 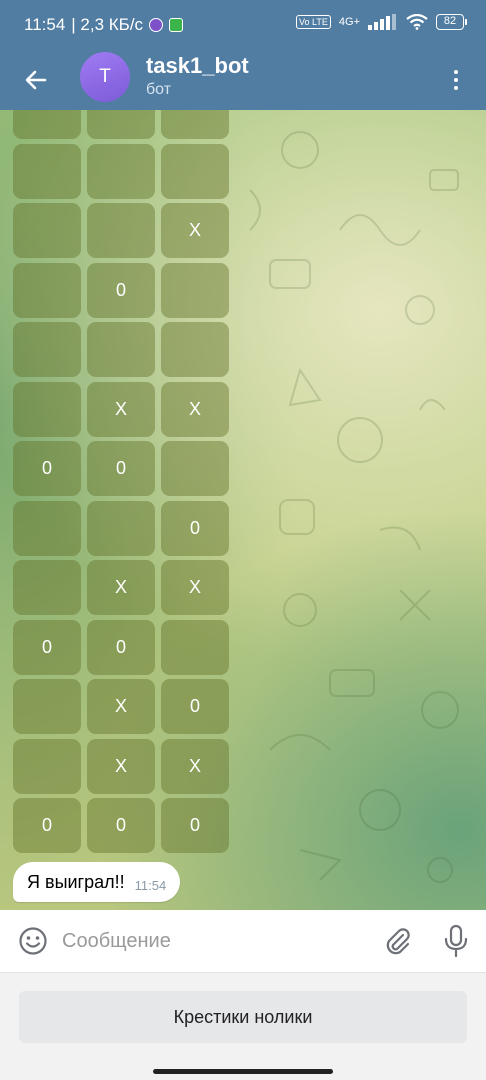 What do you see at coordinates (417, 22) in the screenshot?
I see `wifi-icon` at bounding box center [417, 22].